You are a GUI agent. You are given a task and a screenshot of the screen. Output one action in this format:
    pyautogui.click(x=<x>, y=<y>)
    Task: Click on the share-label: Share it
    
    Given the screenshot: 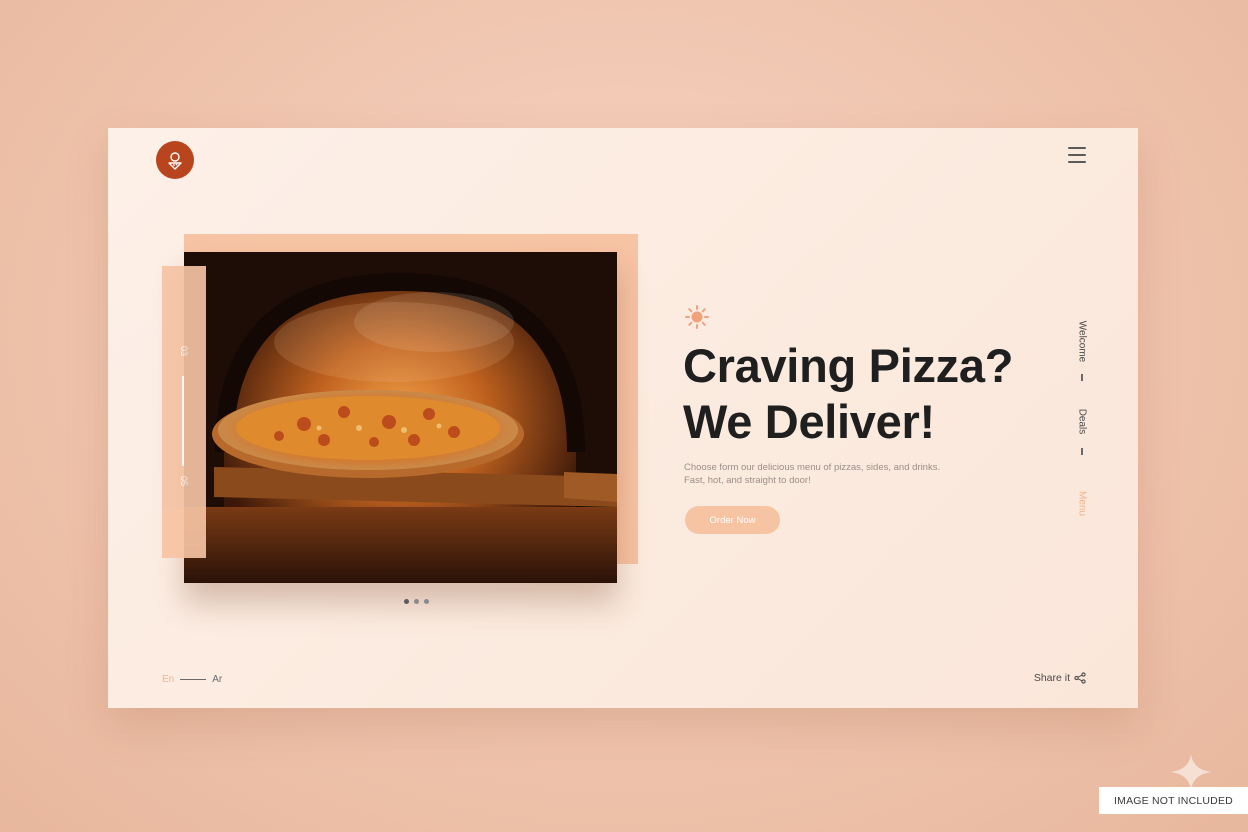 What is the action you would take?
    pyautogui.click(x=1051, y=678)
    